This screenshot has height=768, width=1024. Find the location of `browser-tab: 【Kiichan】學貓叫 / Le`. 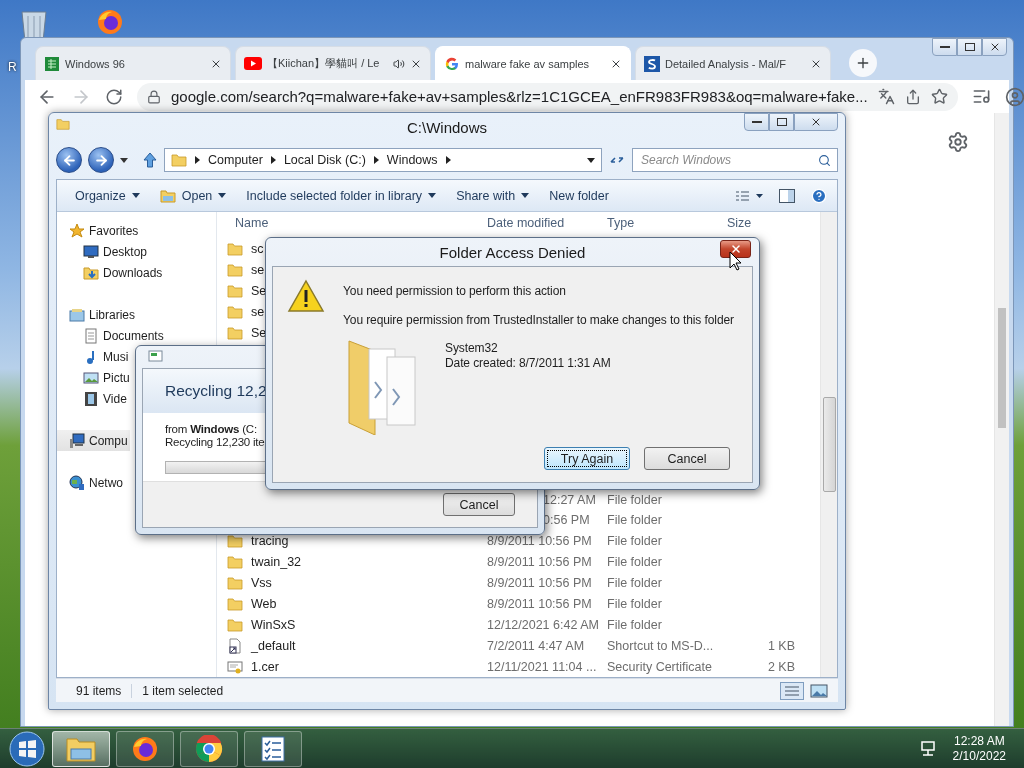

browser-tab: 【Kiichan】學貓叫 / Le is located at coordinates (333, 63).